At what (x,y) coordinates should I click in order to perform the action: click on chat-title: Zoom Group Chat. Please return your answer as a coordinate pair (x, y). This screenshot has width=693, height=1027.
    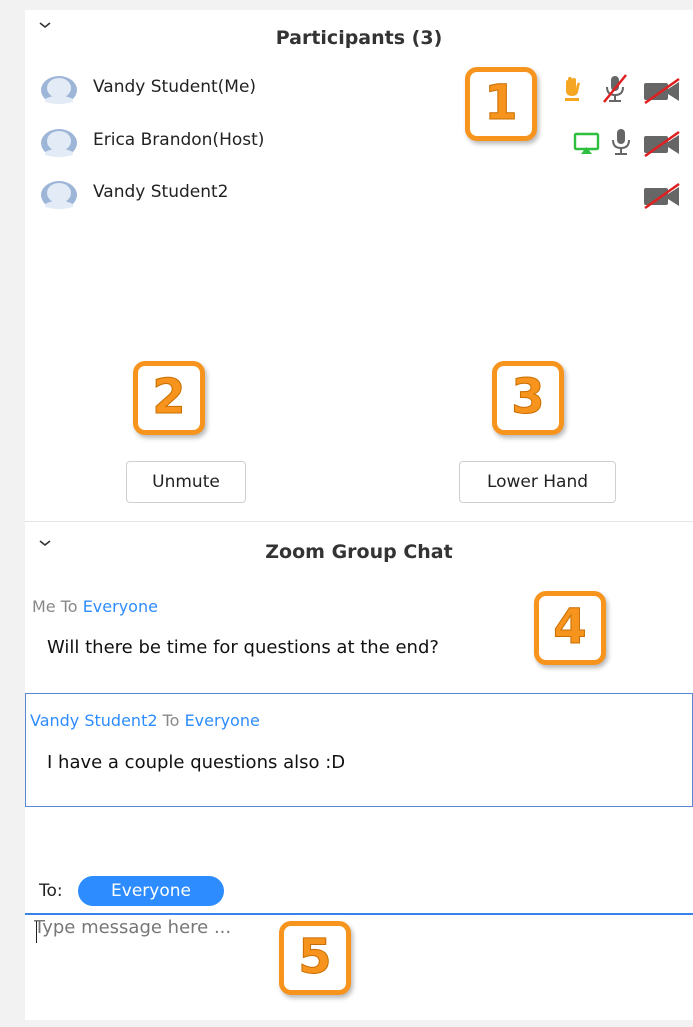
    Looking at the image, I should click on (359, 552).